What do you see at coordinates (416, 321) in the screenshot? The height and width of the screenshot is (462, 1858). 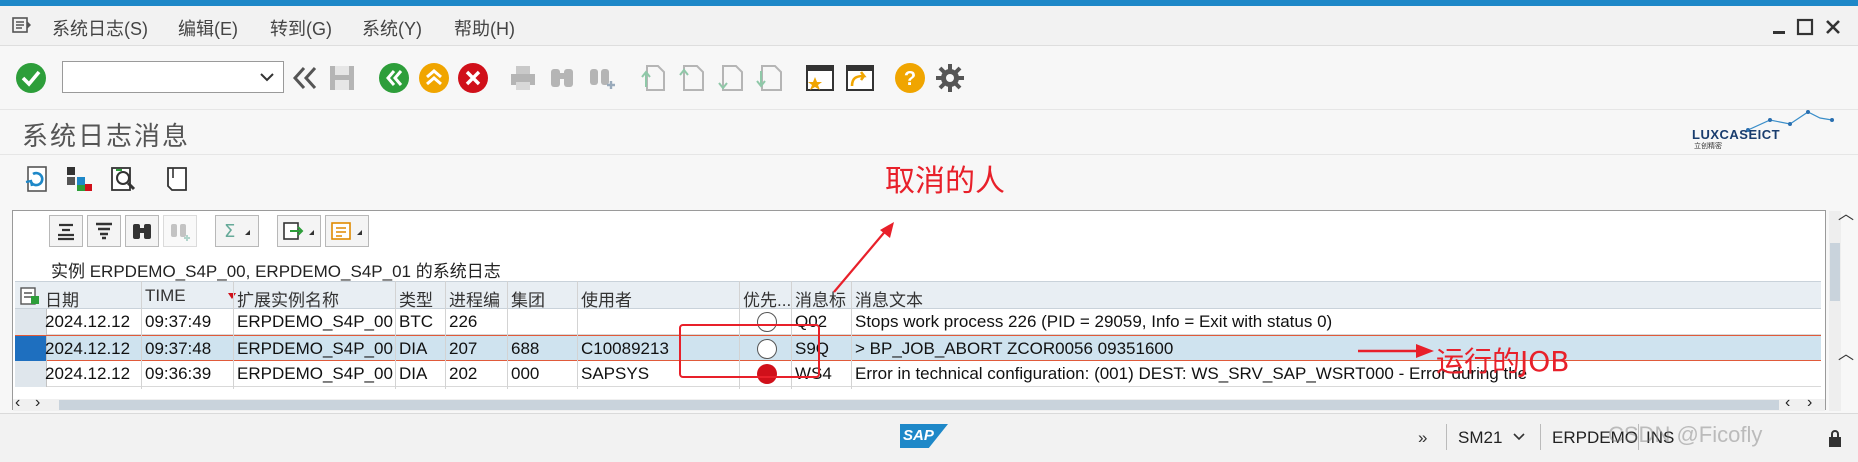 I see `cell-type: BTC` at bounding box center [416, 321].